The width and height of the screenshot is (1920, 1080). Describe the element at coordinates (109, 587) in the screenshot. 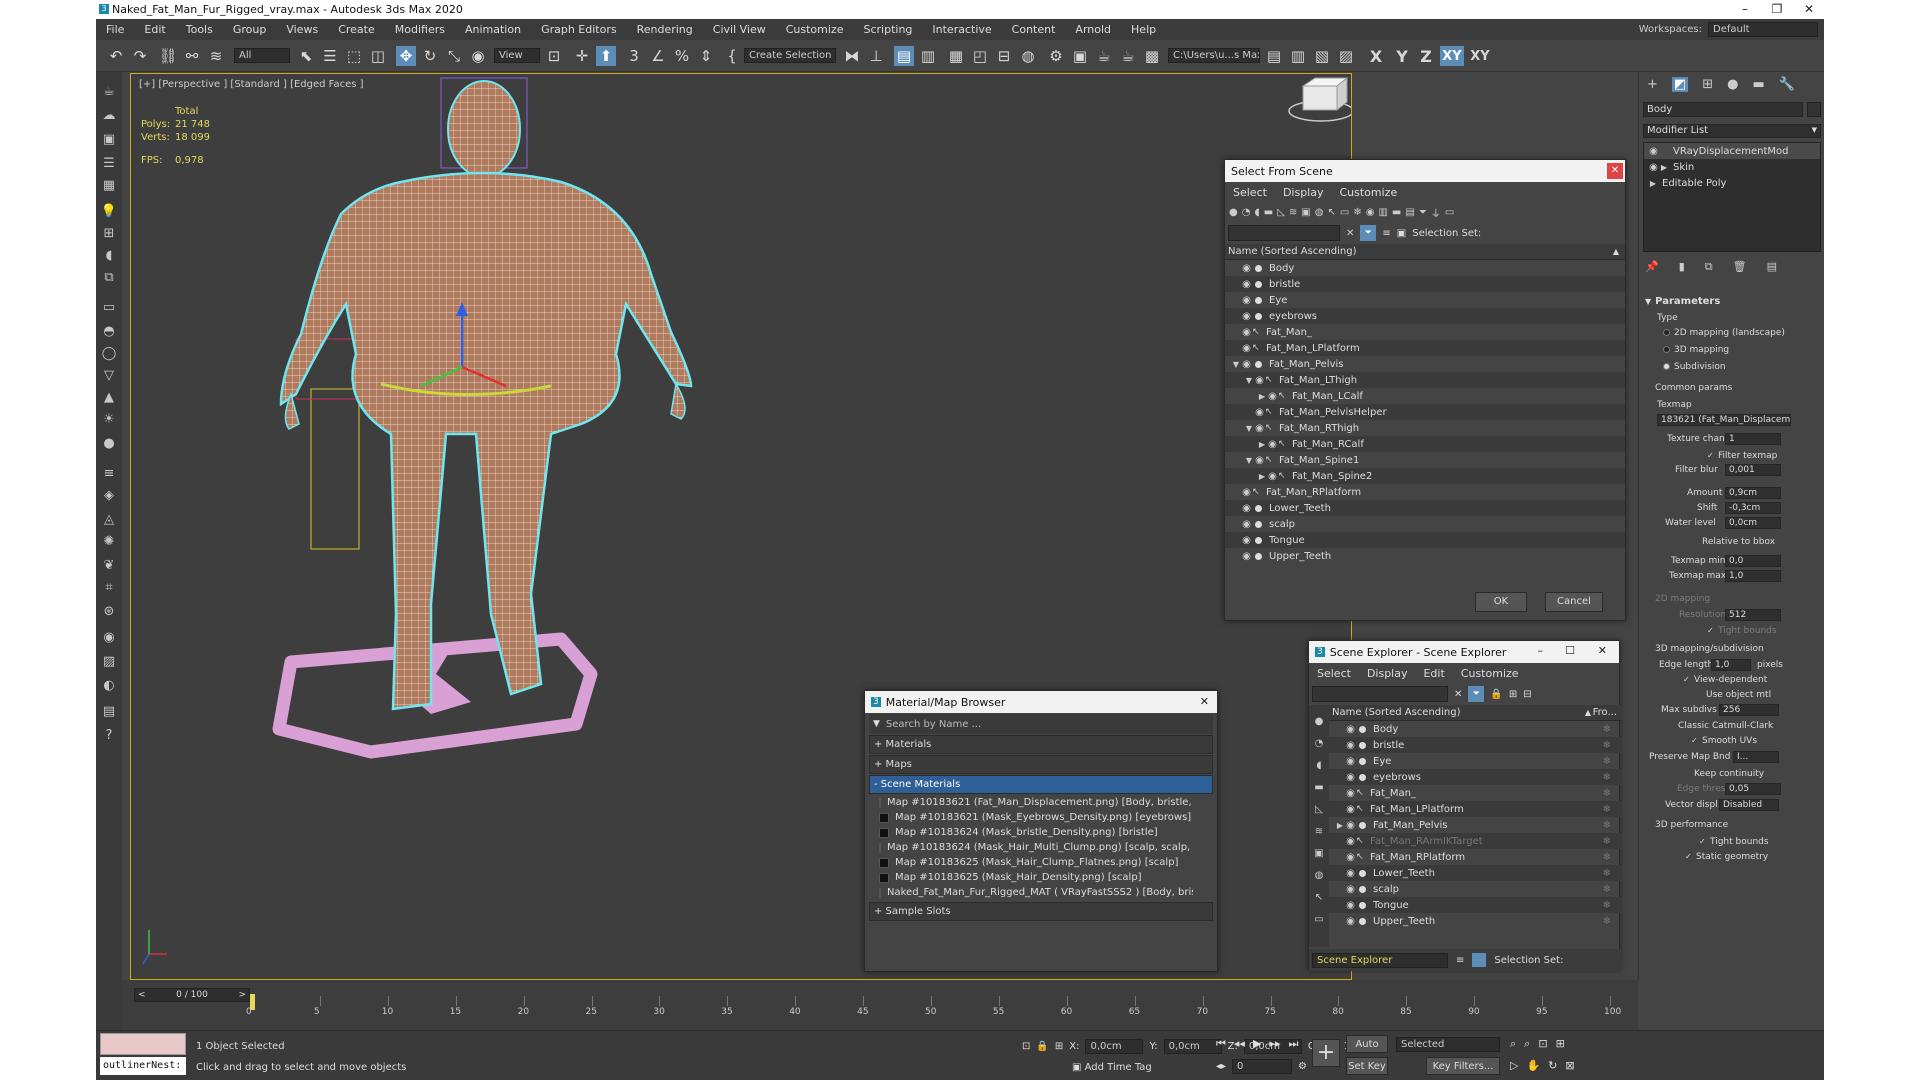

I see `hair-icon: ⌗` at that location.